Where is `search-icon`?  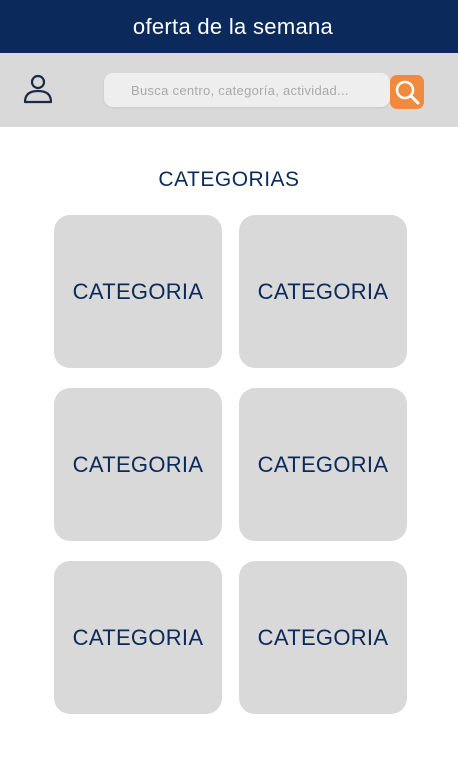
search-icon is located at coordinates (407, 92).